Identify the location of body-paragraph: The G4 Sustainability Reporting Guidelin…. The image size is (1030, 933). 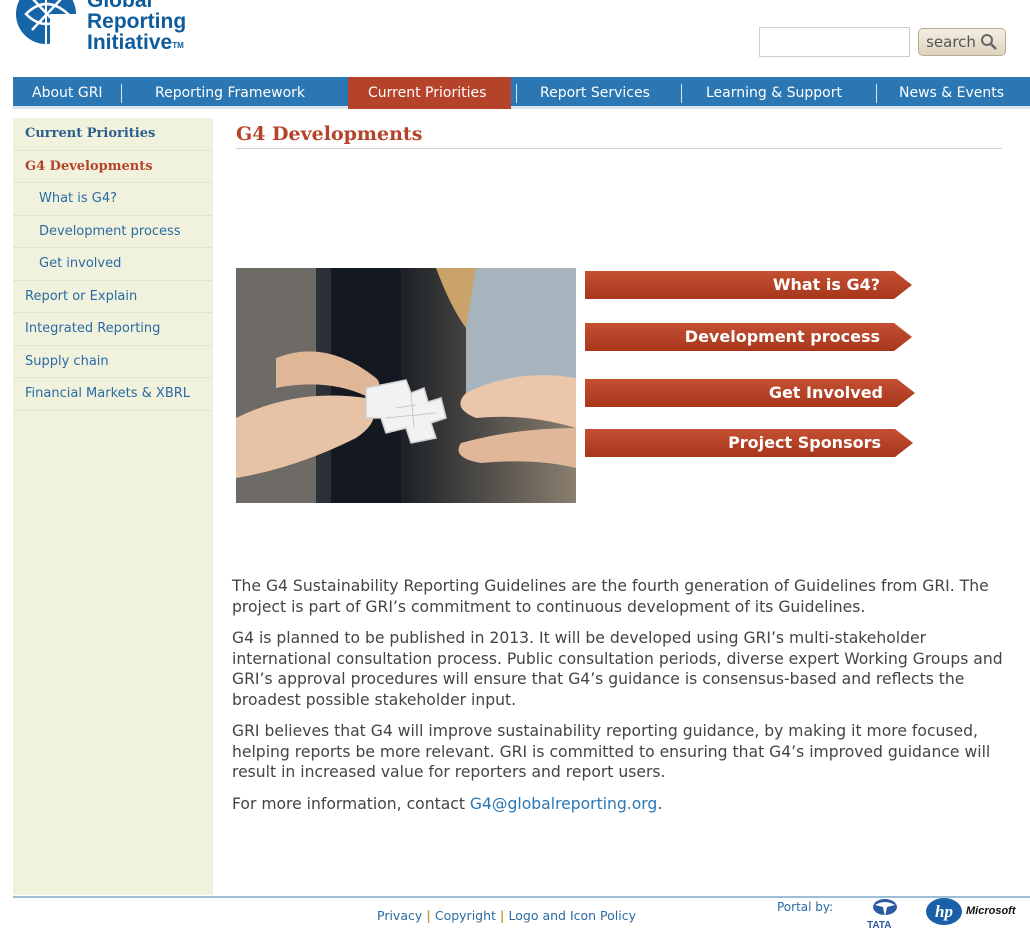
(610, 596).